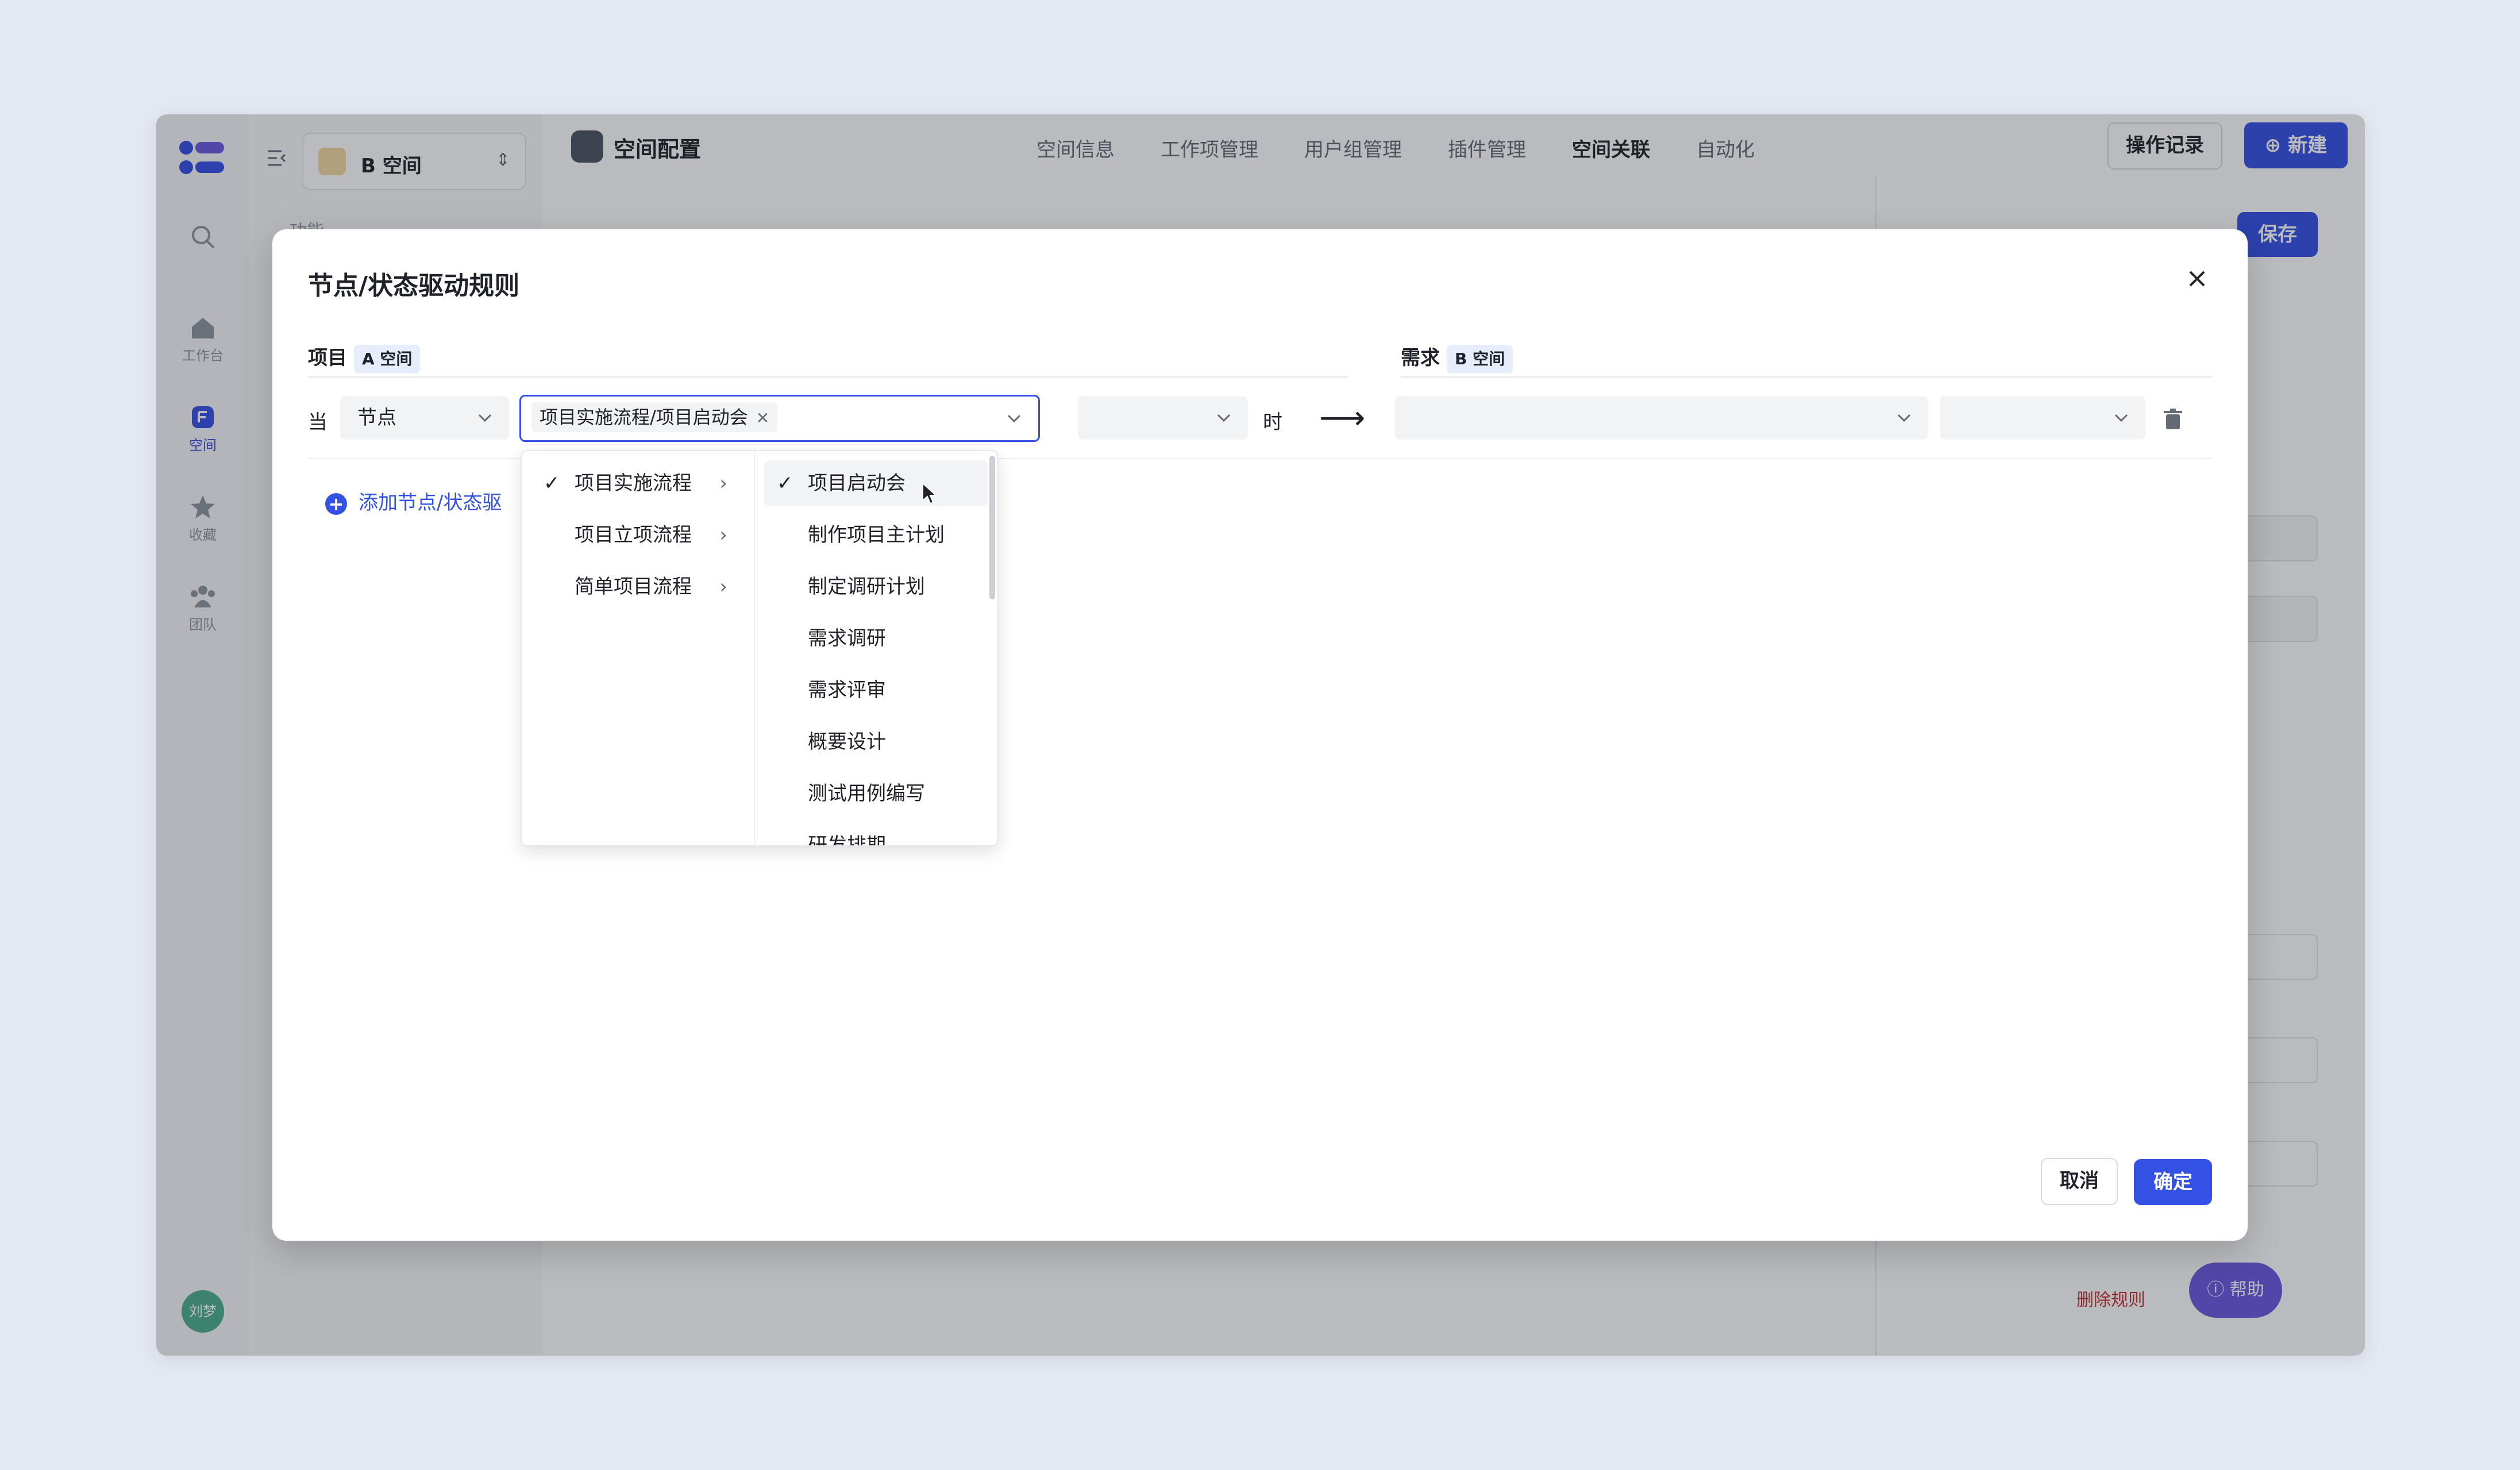 This screenshot has height=1470, width=2520. What do you see at coordinates (1420, 358) in the screenshot?
I see `target-type: 需求` at bounding box center [1420, 358].